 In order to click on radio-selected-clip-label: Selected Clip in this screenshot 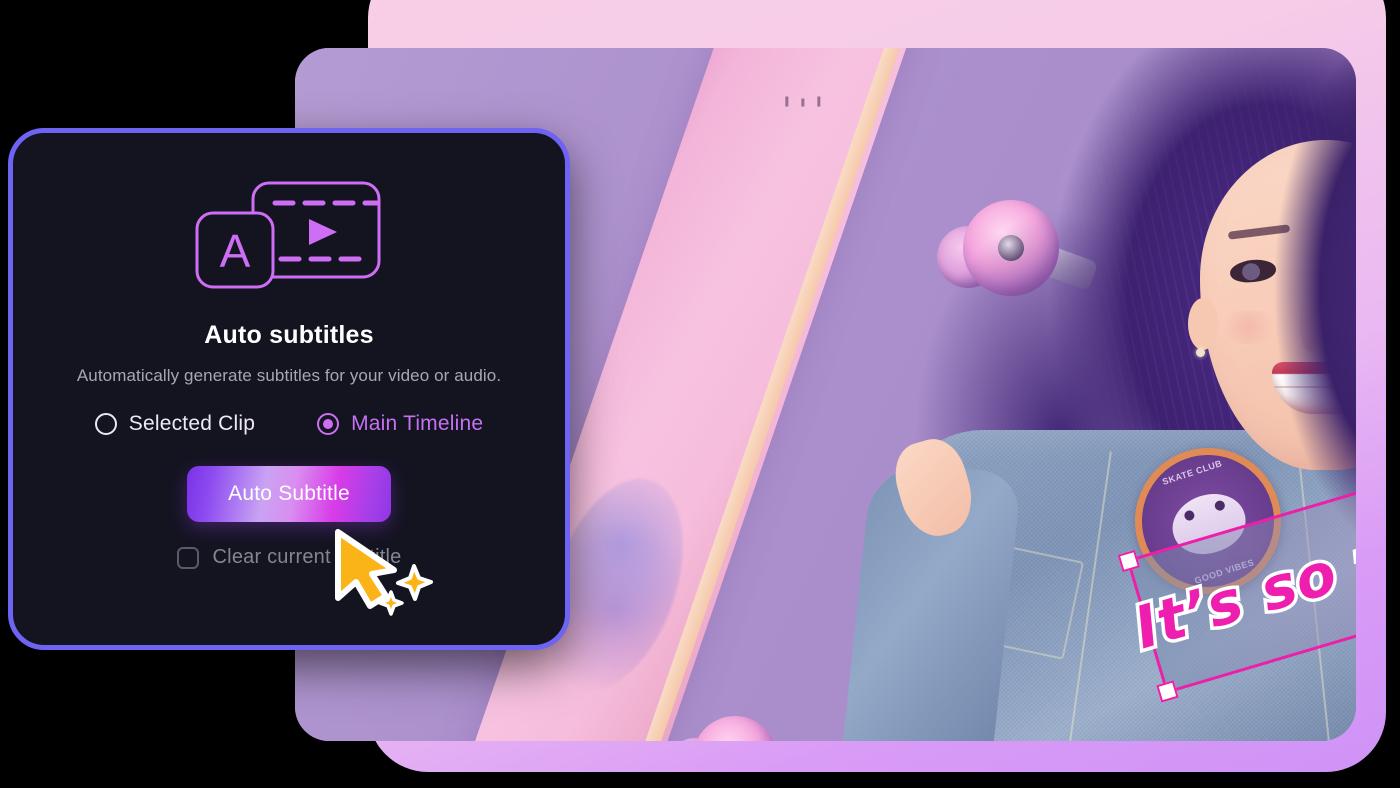, I will do `click(192, 423)`.